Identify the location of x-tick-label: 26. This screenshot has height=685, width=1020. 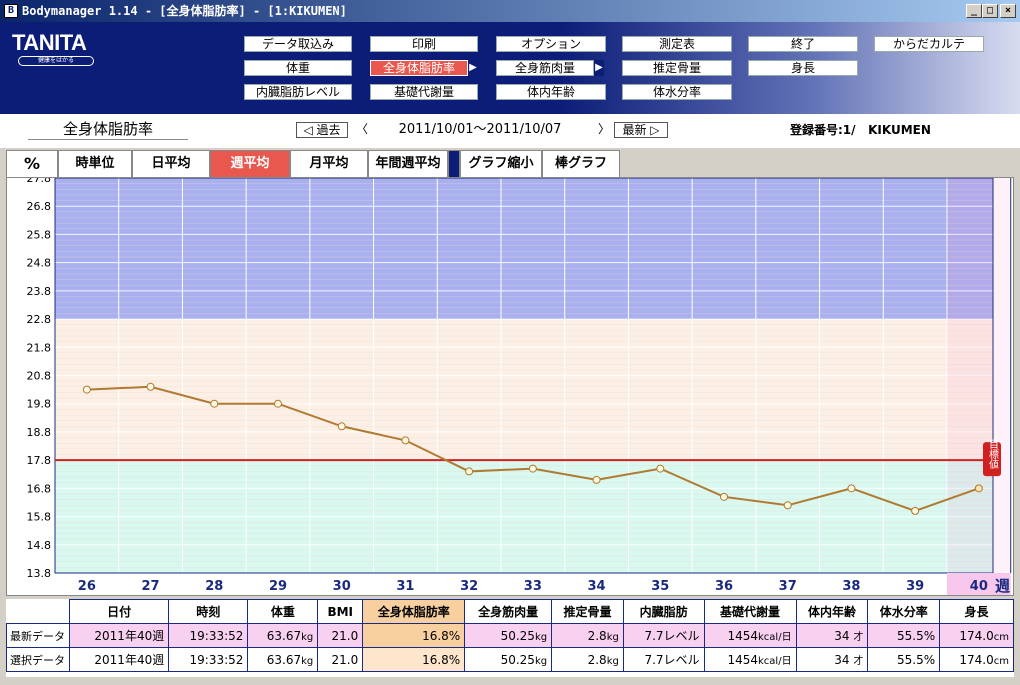
(87, 586).